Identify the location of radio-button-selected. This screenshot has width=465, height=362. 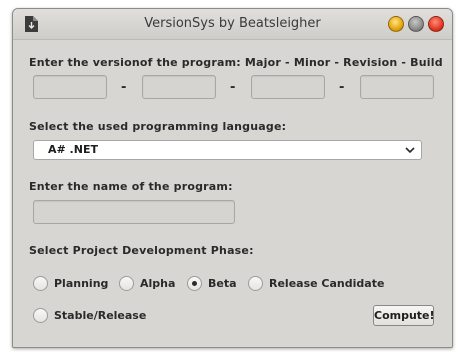
(194, 283).